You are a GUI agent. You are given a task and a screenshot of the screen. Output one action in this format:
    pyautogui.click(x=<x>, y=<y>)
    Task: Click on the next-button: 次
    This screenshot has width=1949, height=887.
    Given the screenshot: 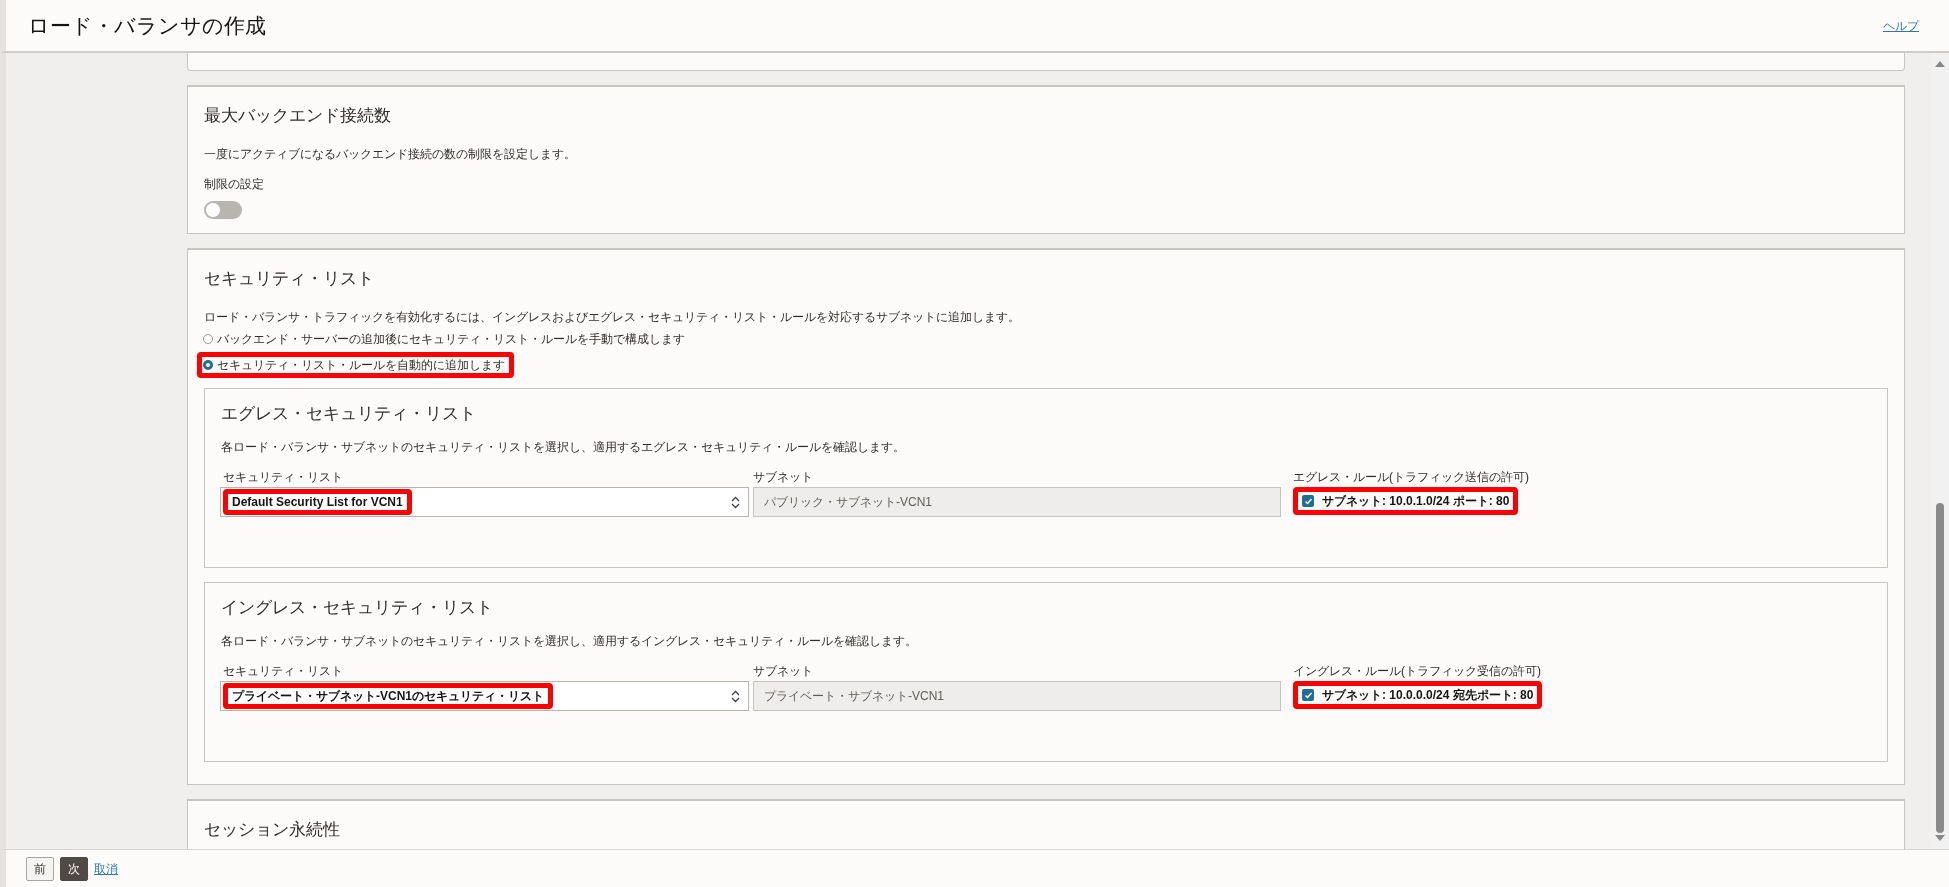 What is the action you would take?
    pyautogui.click(x=74, y=868)
    